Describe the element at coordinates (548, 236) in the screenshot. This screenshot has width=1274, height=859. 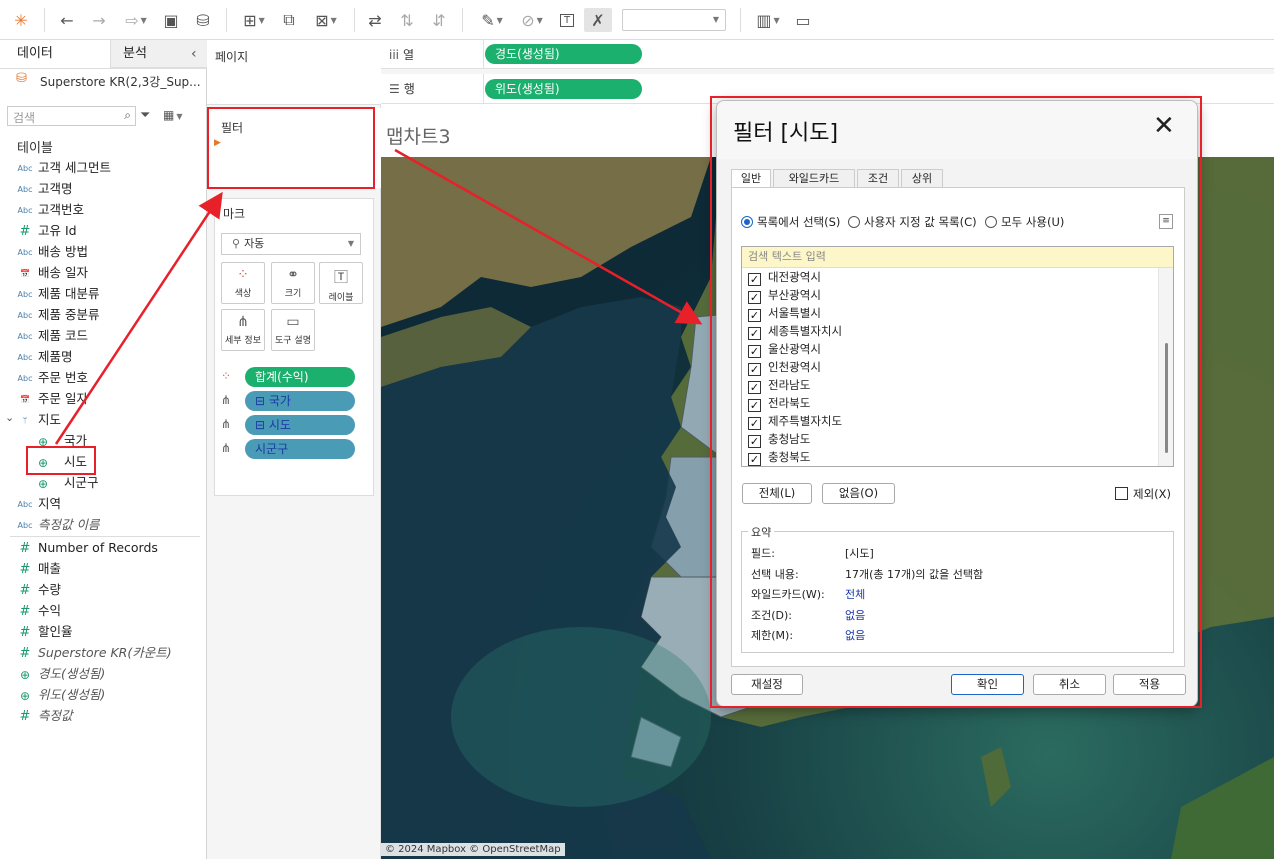
I see `arrow-title-to-map` at that location.